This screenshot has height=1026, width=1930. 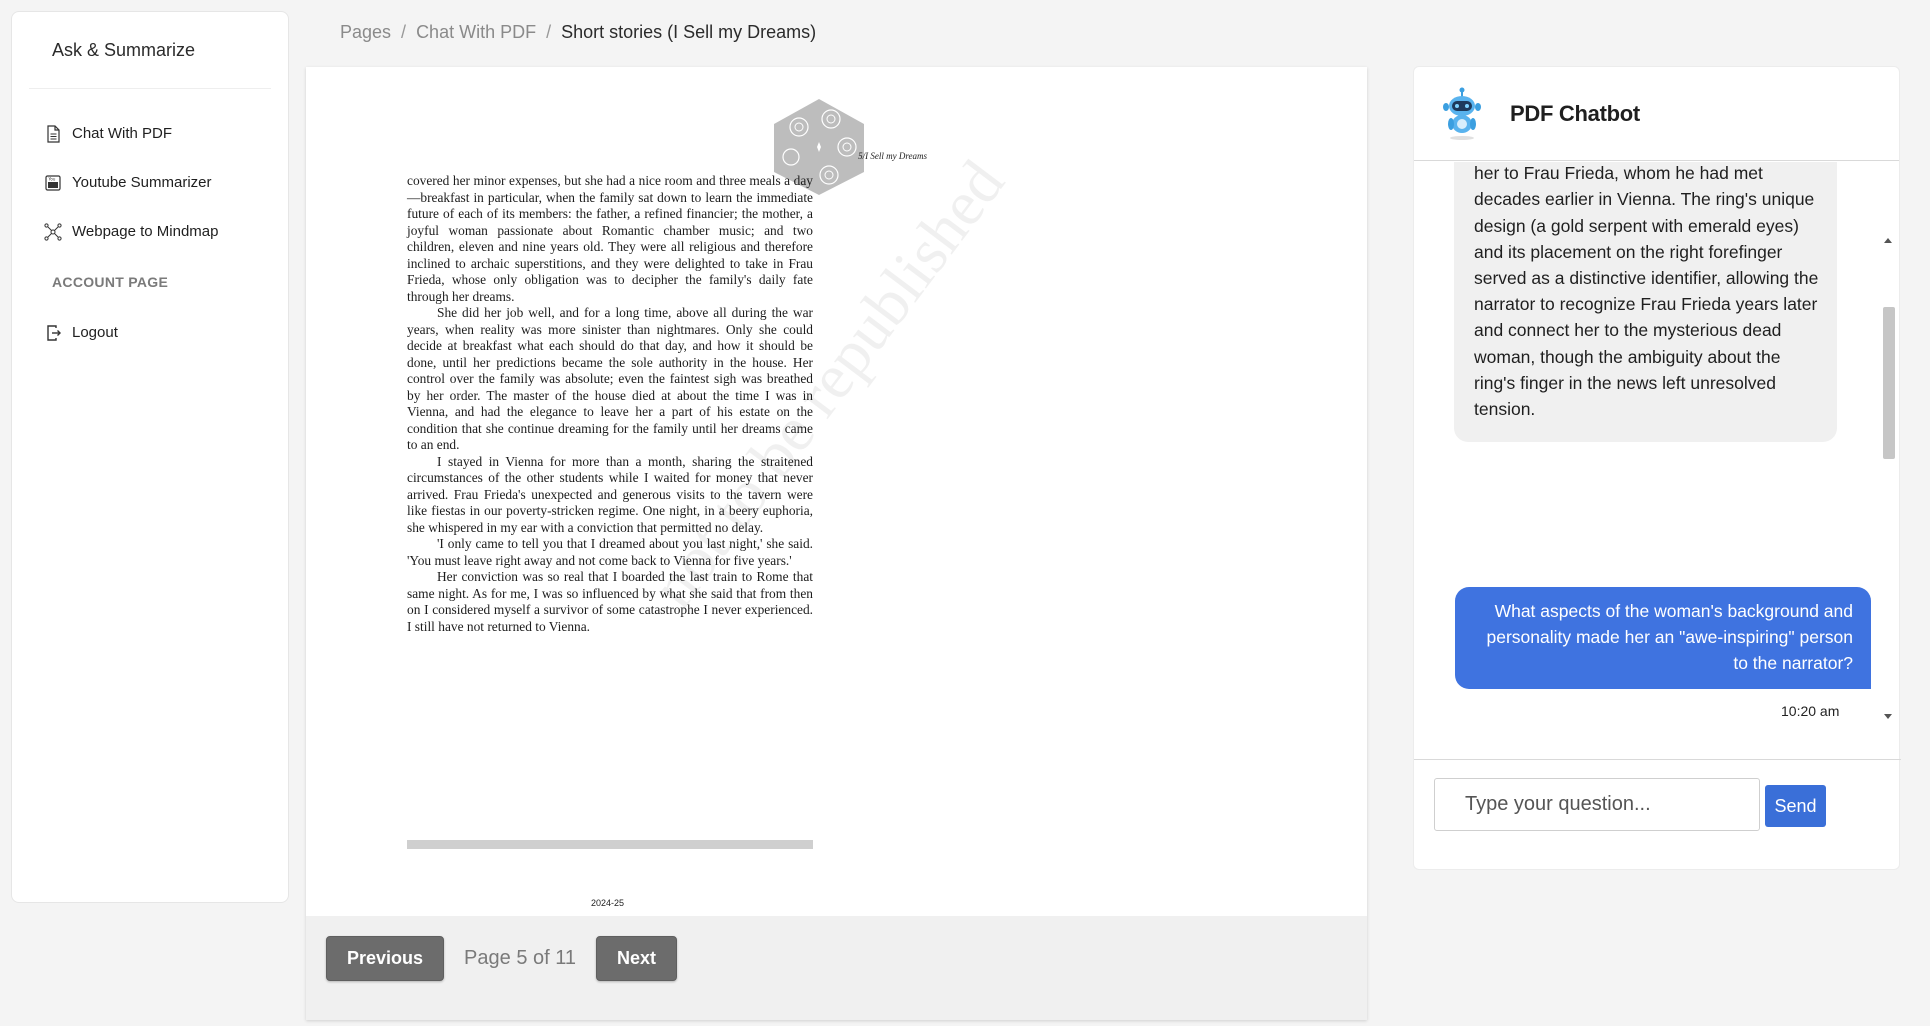 What do you see at coordinates (1888, 716) in the screenshot?
I see `scroll-down-icon` at bounding box center [1888, 716].